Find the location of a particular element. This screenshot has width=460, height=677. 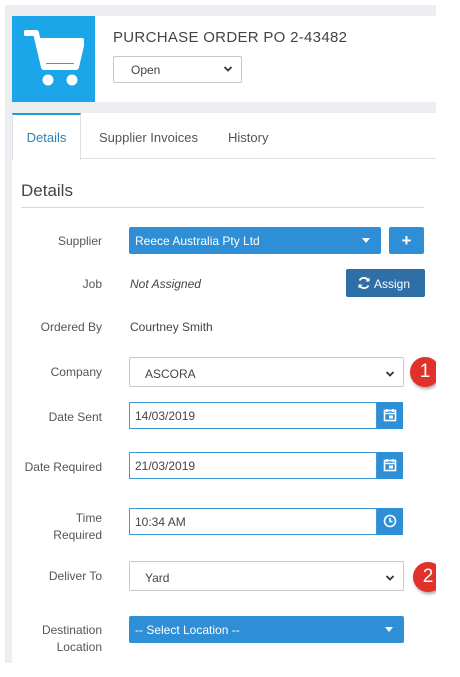

date-required-label: Date Required is located at coordinates (63, 467).